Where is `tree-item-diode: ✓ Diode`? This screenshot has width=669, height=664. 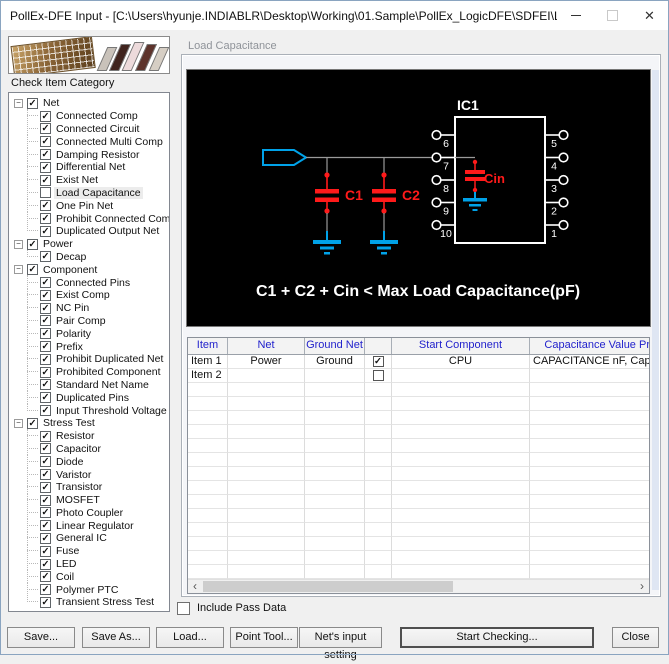 tree-item-diode: ✓ Diode is located at coordinates (90, 461).